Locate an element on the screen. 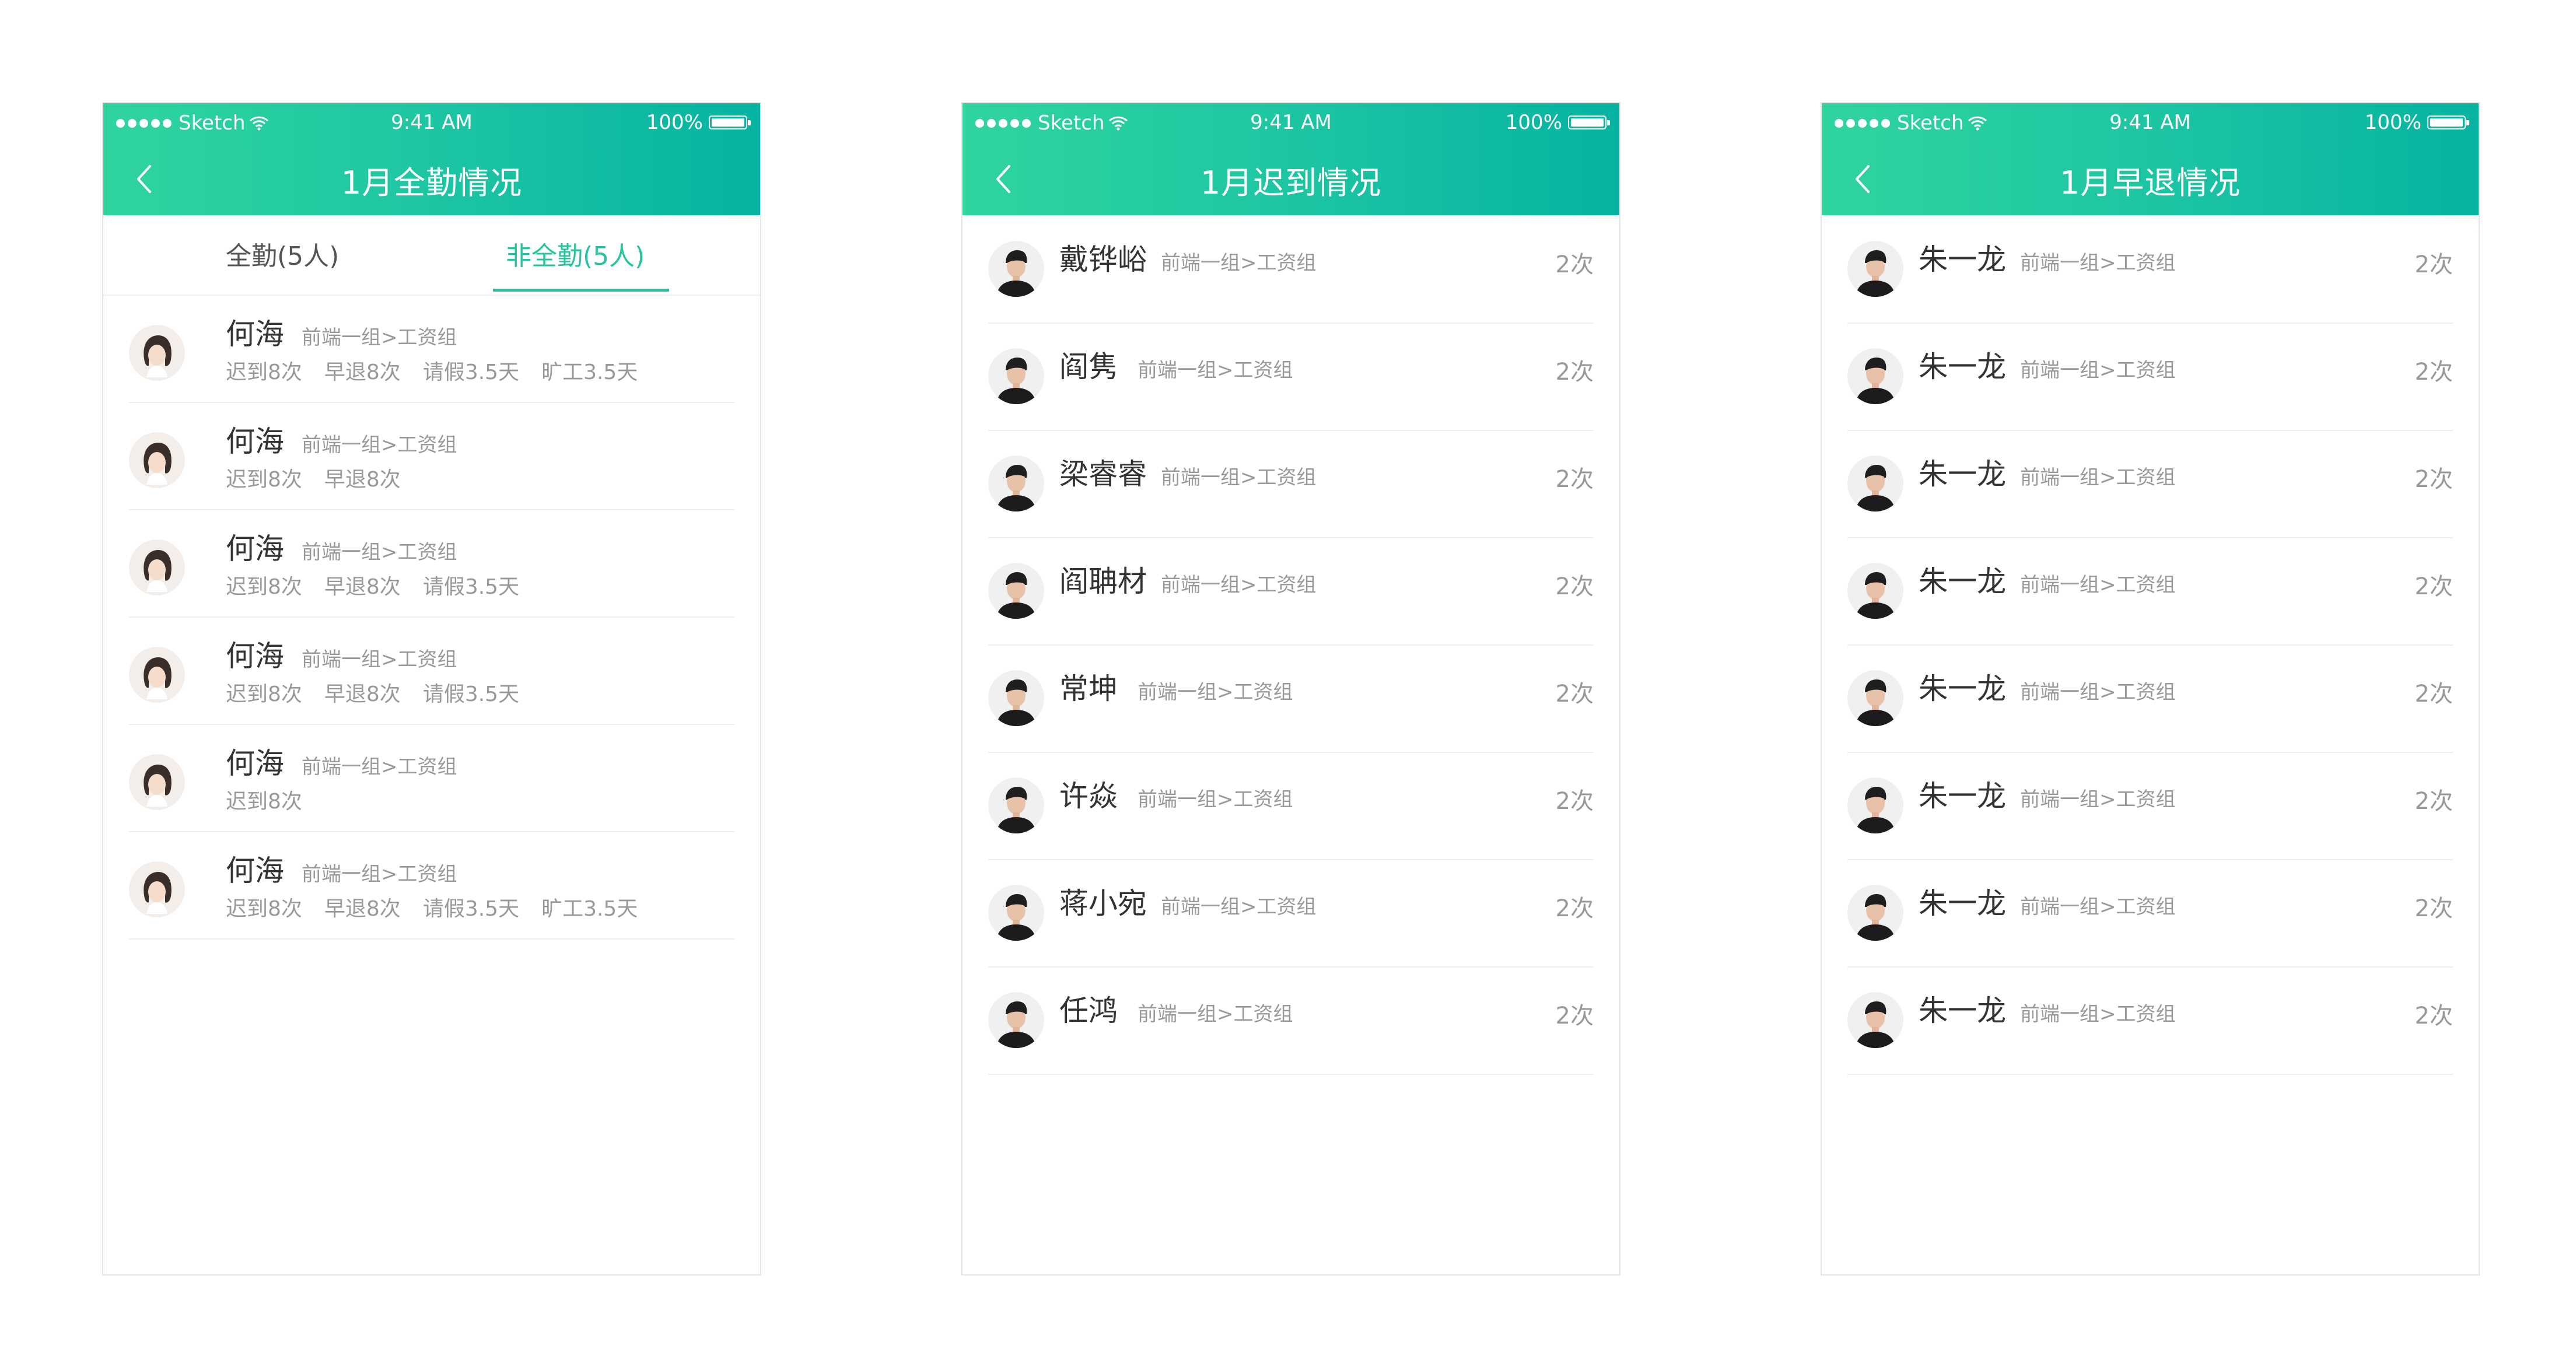  status-bar: Sketch 9:41 AM 100% is located at coordinates (431, 121).